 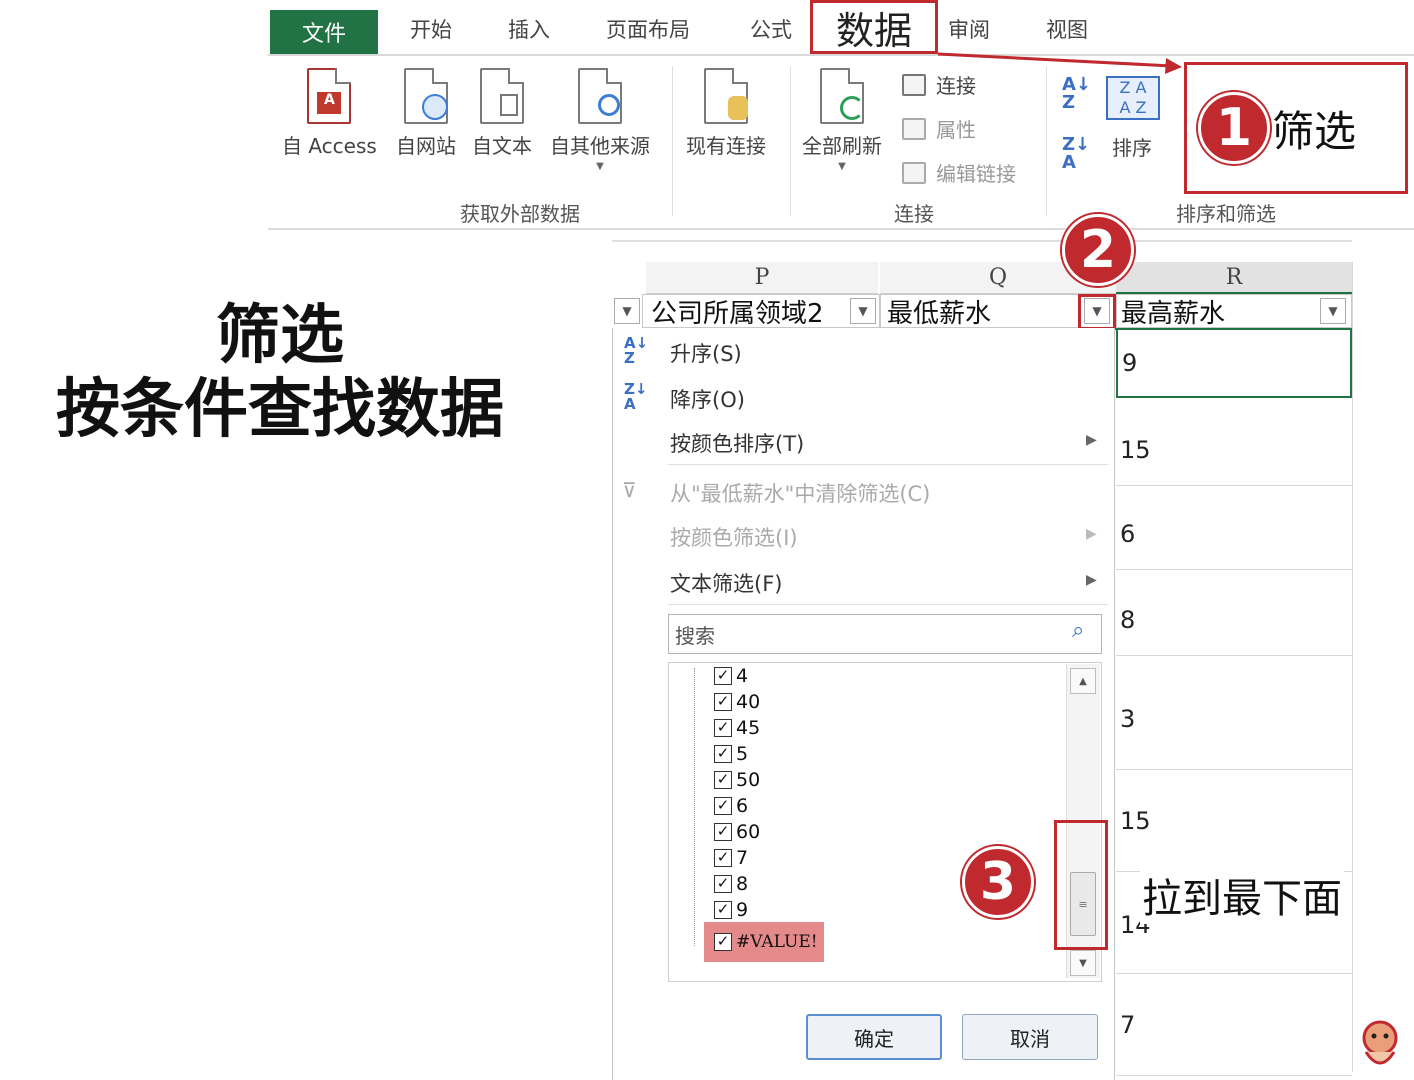 I want to click on refresh-icon, so click(x=842, y=96).